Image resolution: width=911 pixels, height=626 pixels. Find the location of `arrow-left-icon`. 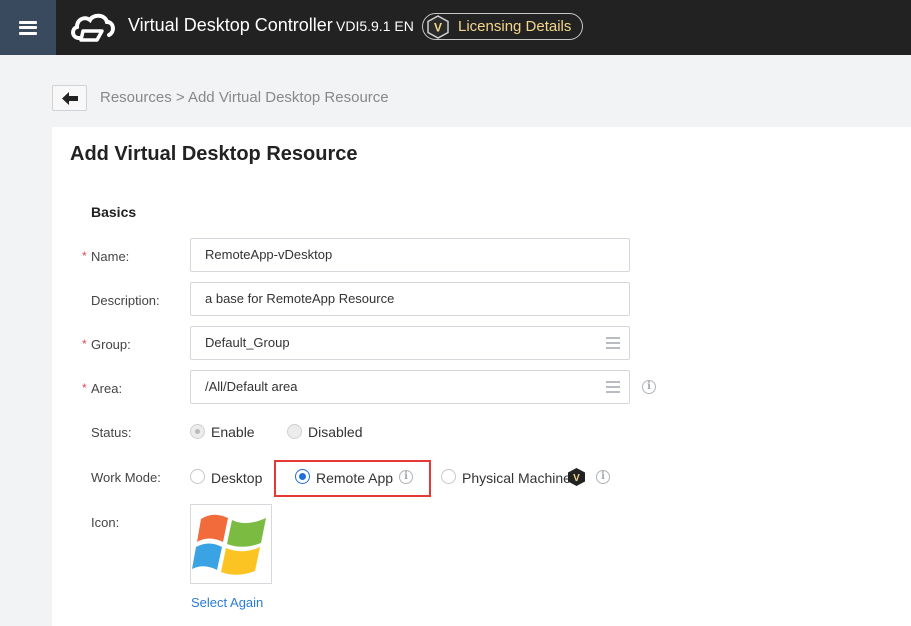

arrow-left-icon is located at coordinates (69, 98).